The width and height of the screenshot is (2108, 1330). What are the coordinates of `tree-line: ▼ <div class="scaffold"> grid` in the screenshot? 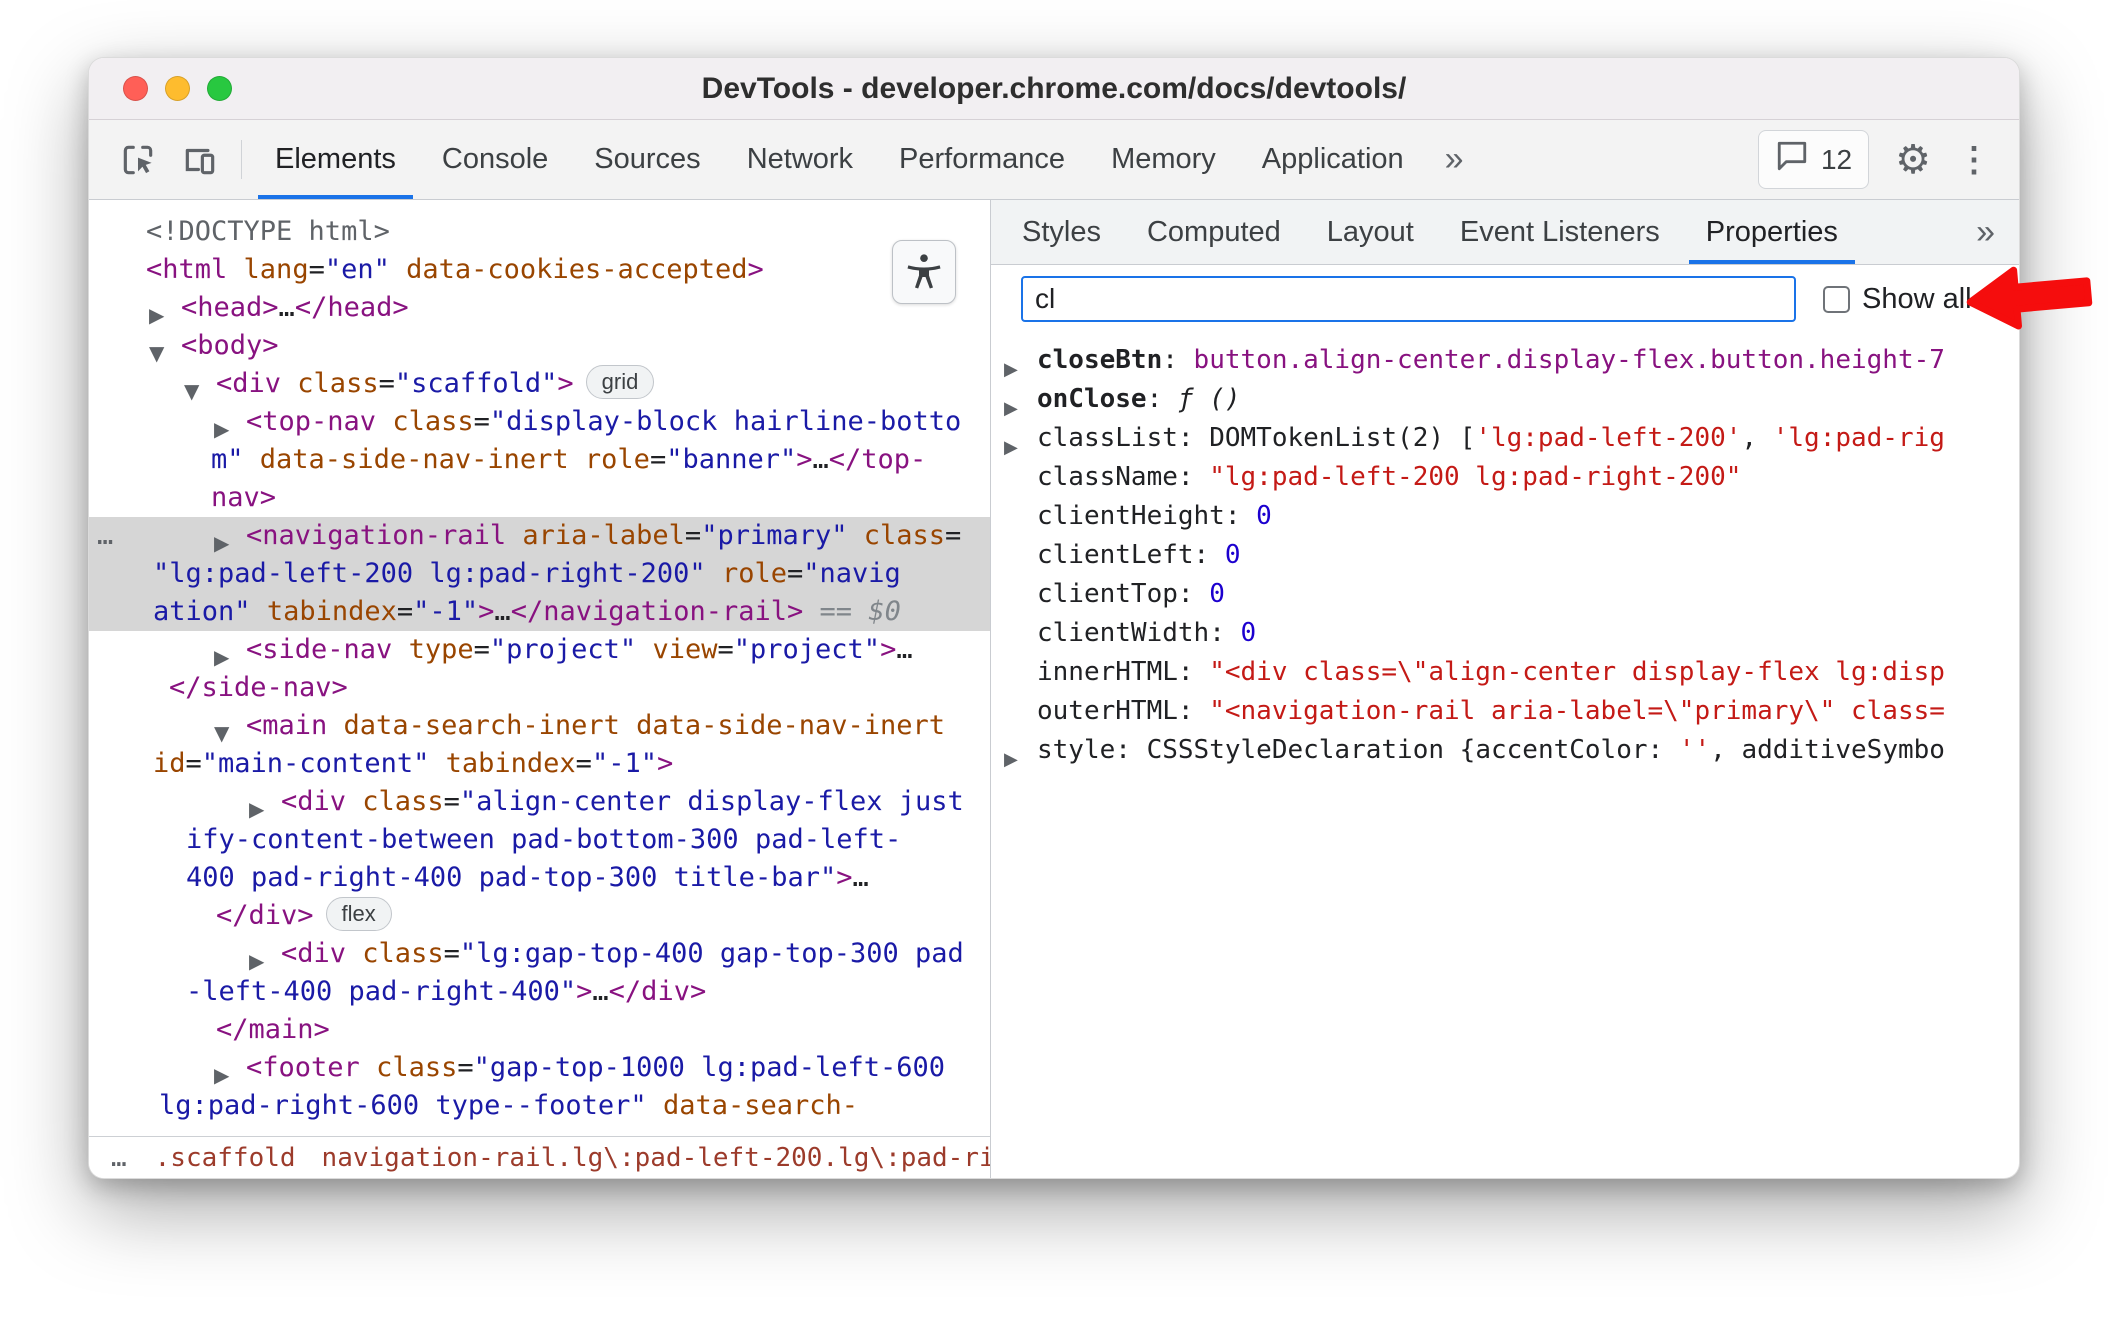 It's located at (539, 384).